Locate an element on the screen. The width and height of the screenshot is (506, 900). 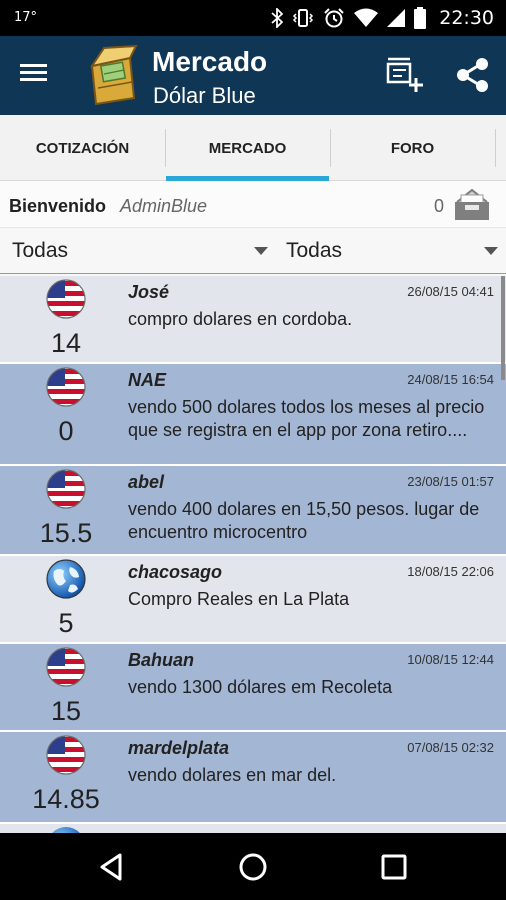
bluetooth-icon is located at coordinates (277, 18).